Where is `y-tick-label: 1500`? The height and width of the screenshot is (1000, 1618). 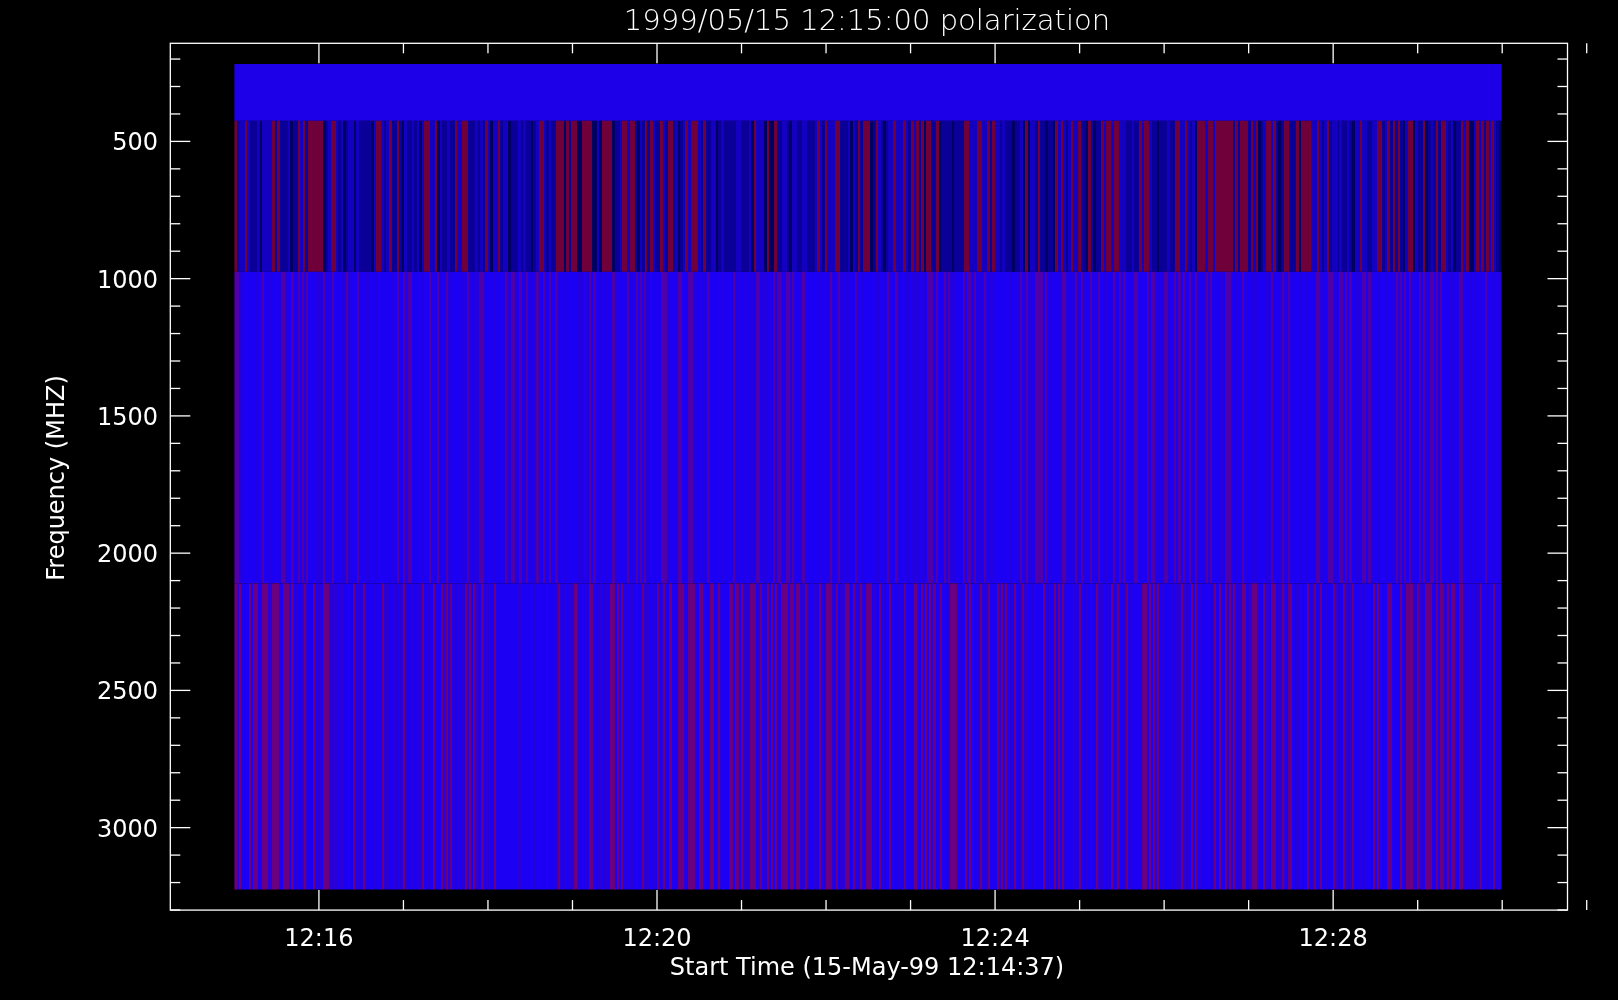
y-tick-label: 1500 is located at coordinates (127, 416).